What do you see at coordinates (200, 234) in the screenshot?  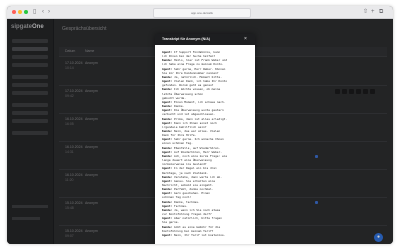 I see `transcript-text: Nein, Ihr Tarif ist kostenlos.` at bounding box center [200, 234].